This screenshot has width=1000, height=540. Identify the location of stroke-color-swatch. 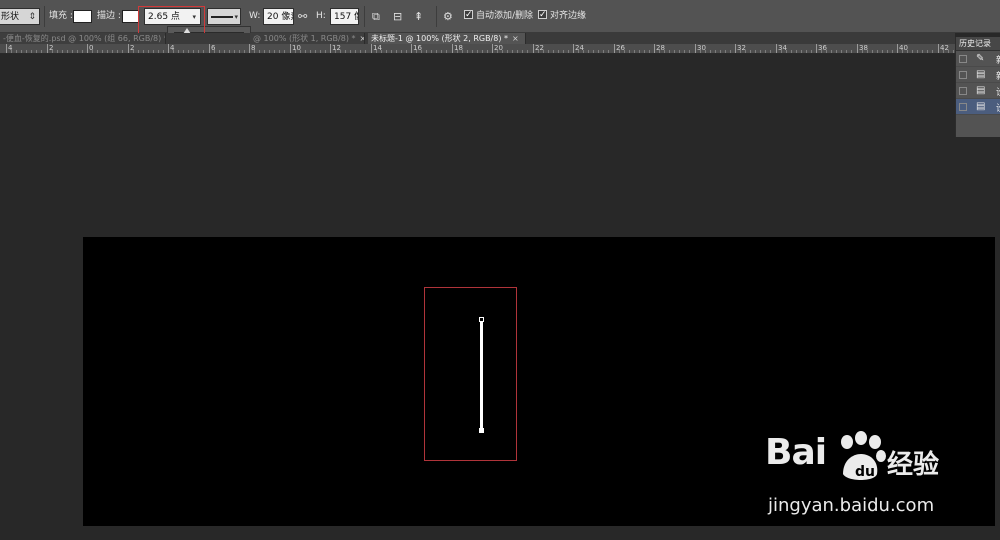
(130, 16).